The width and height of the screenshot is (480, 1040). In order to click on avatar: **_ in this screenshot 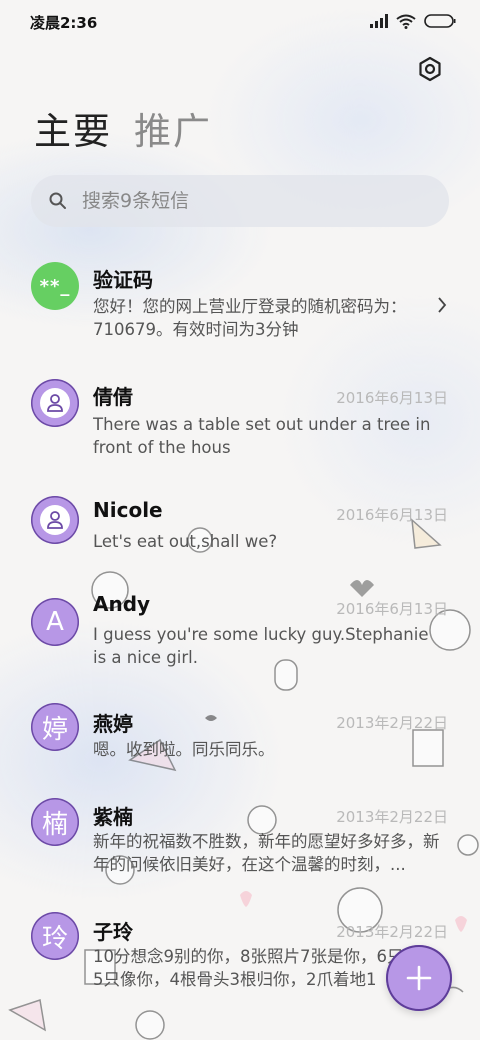, I will do `click(55, 286)`.